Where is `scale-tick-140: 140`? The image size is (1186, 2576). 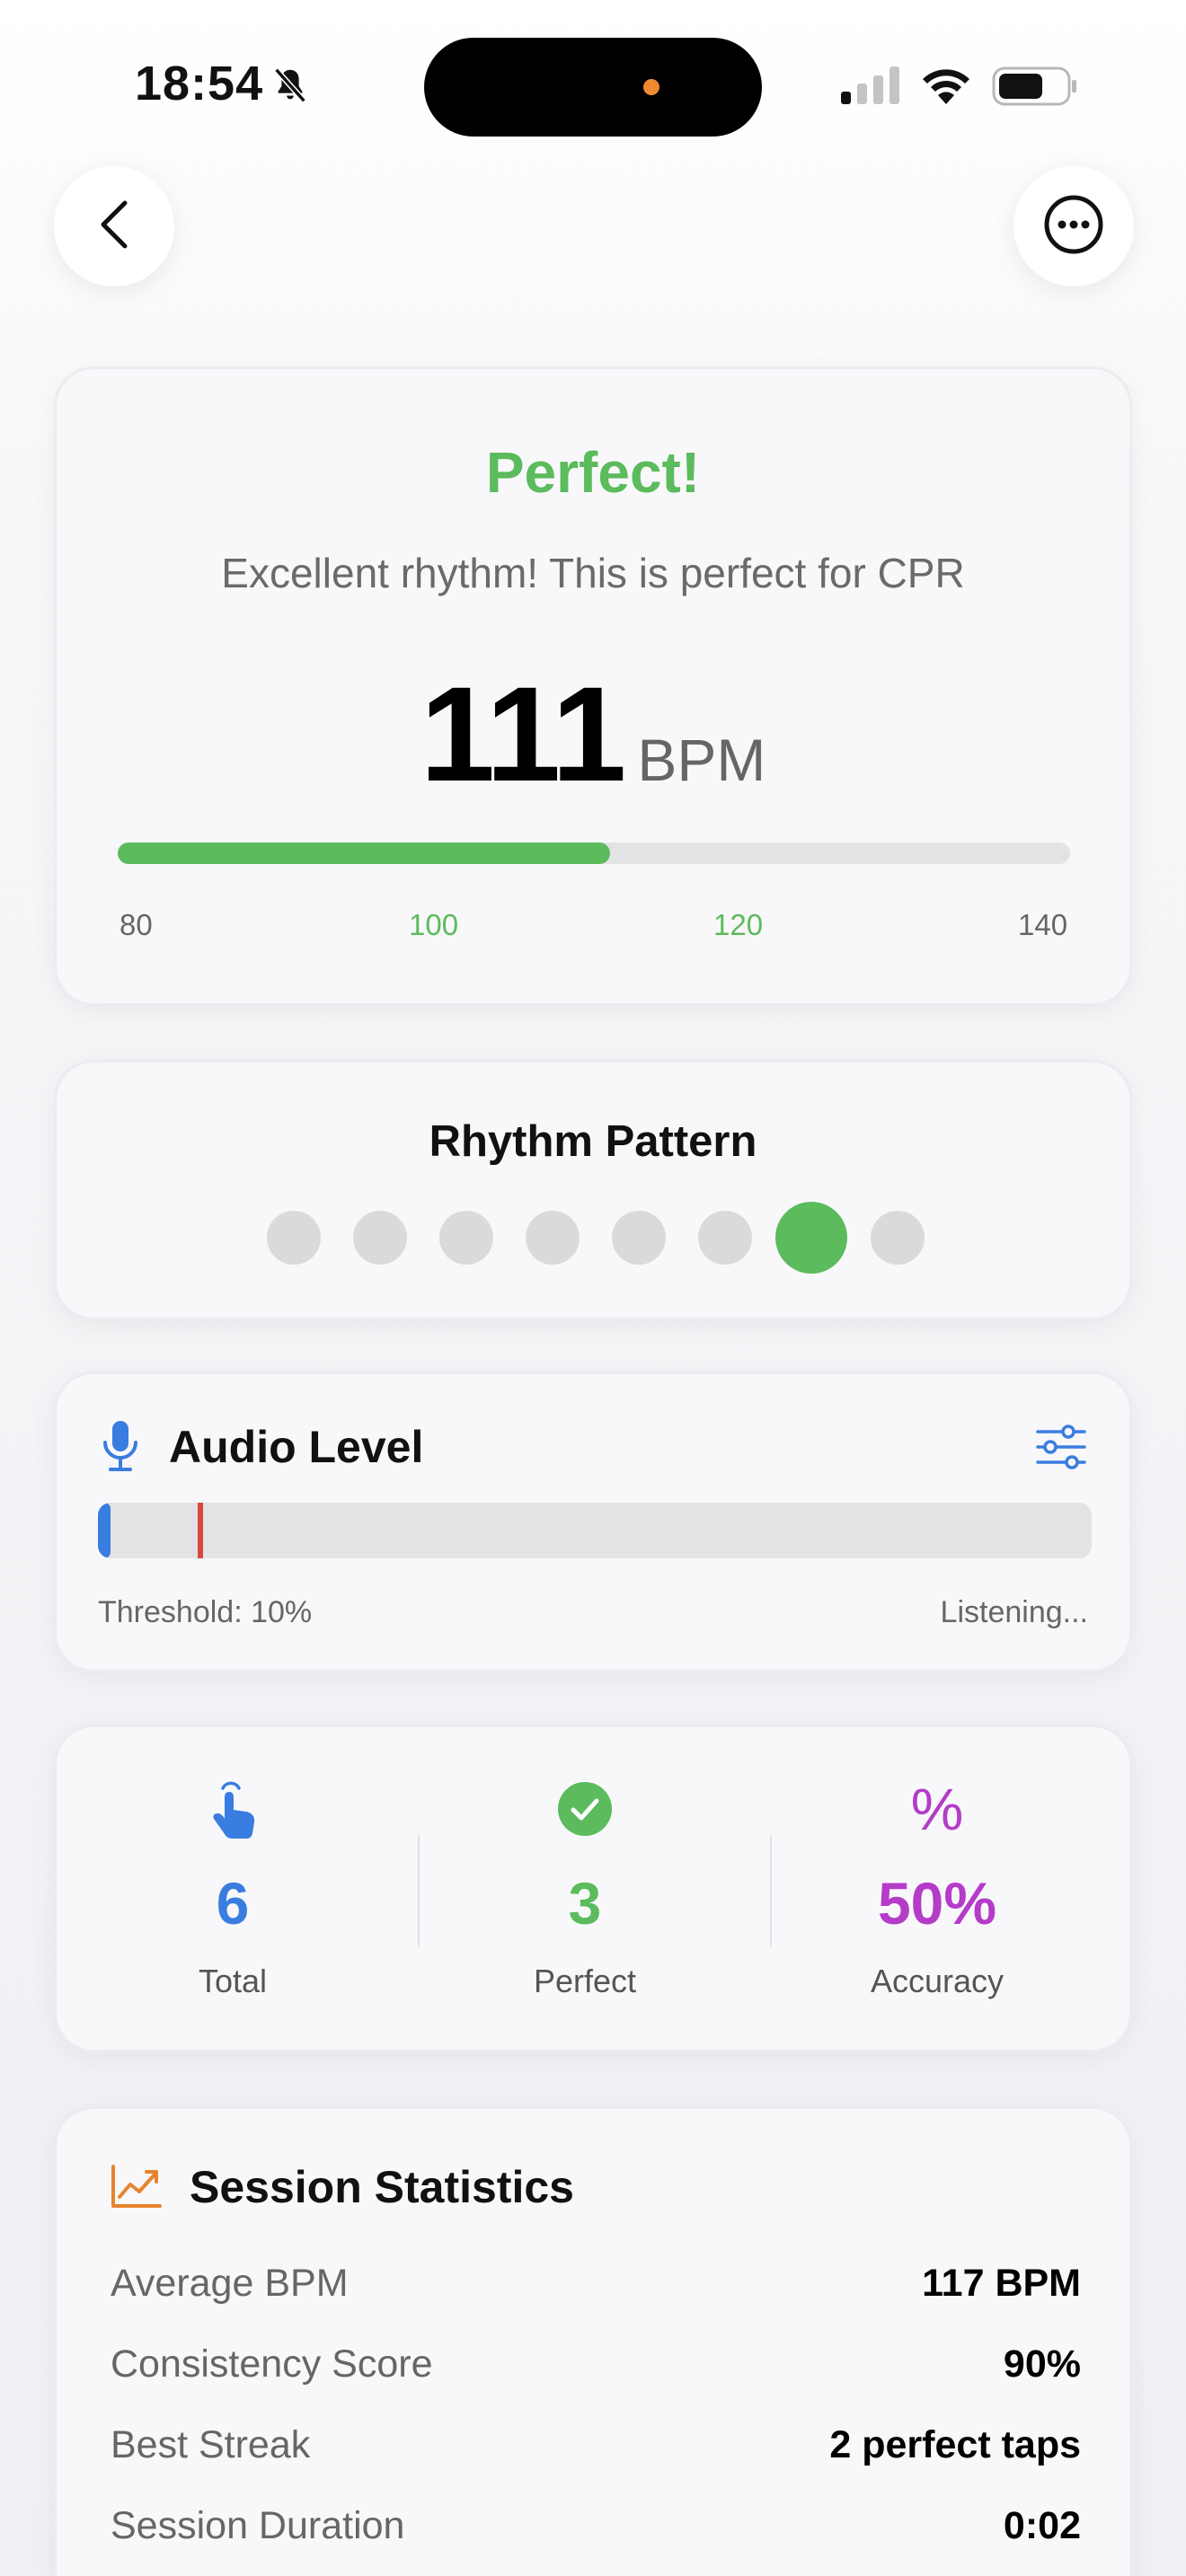
scale-tick-140: 140 is located at coordinates (1043, 924).